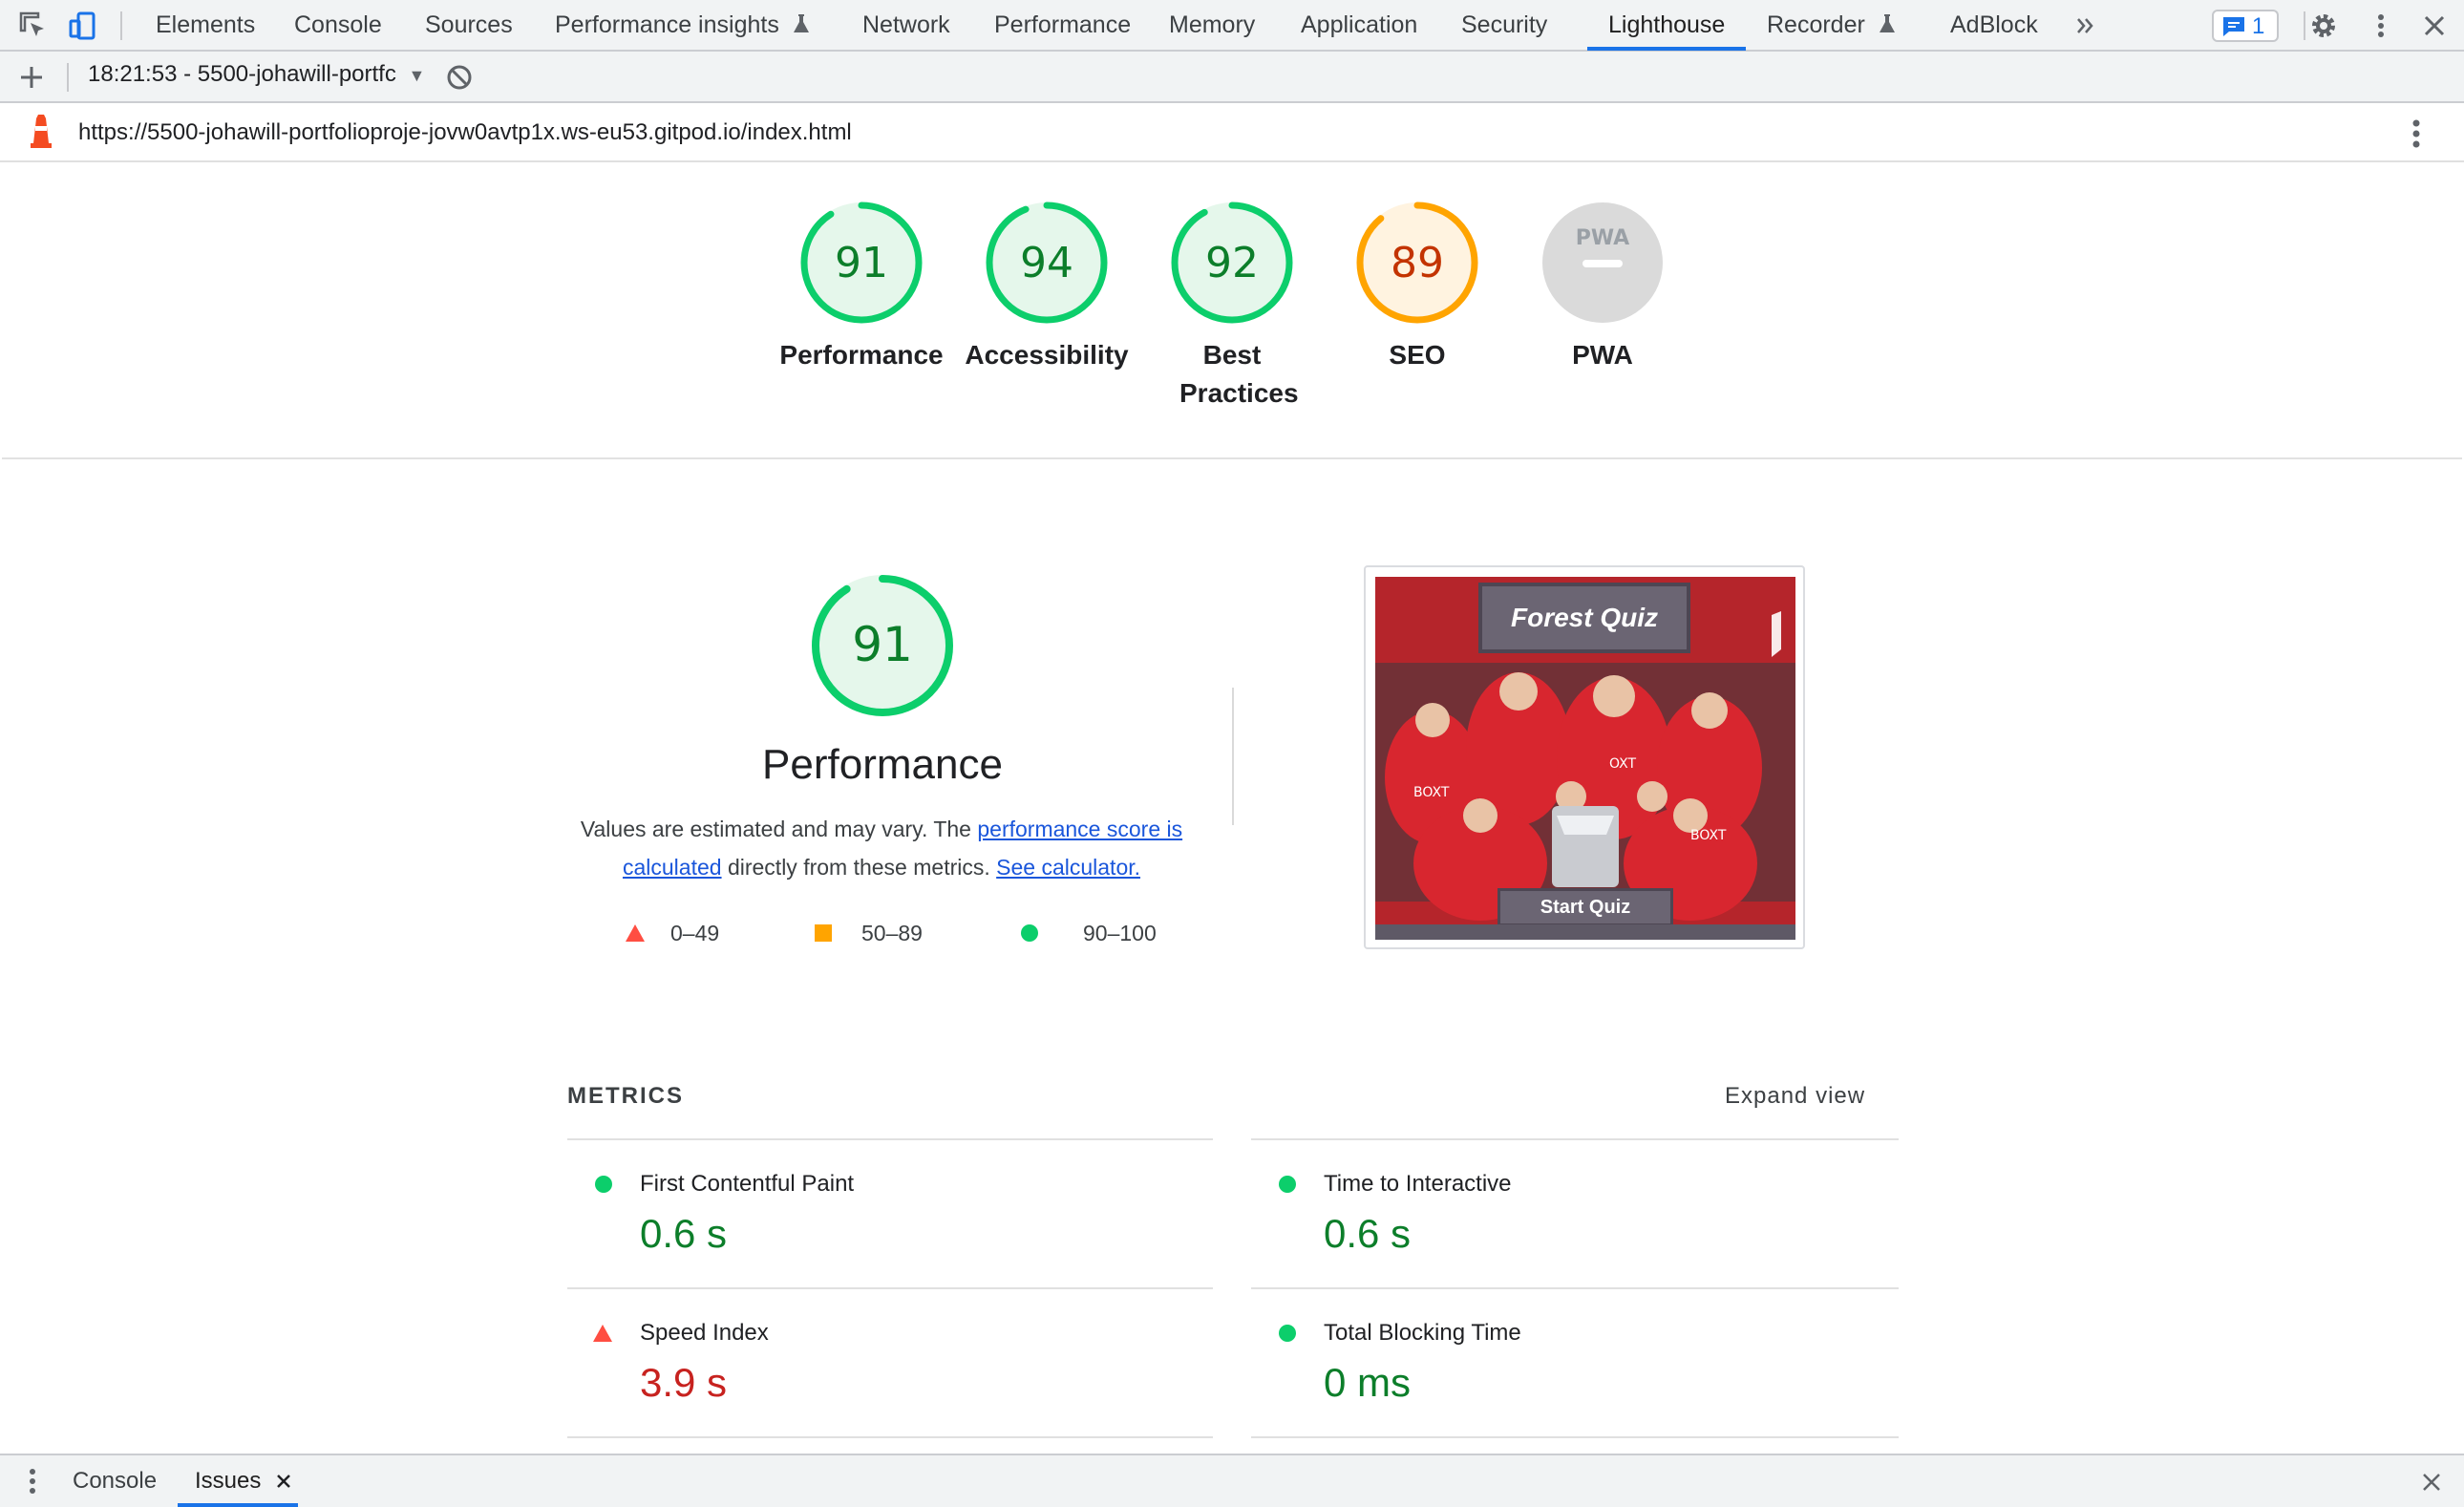  I want to click on tab-performance-insights-label: Performance insights, so click(667, 24).